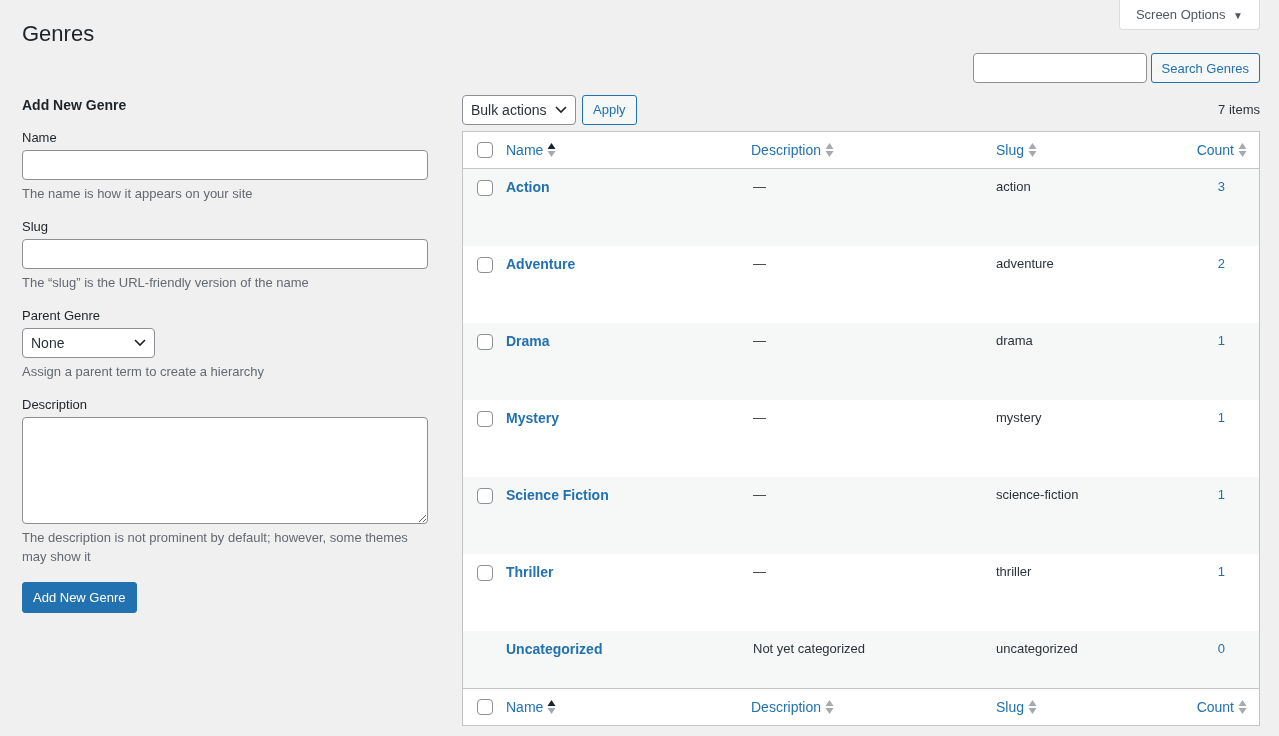  What do you see at coordinates (61, 316) in the screenshot?
I see `field-label: Parent Genre` at bounding box center [61, 316].